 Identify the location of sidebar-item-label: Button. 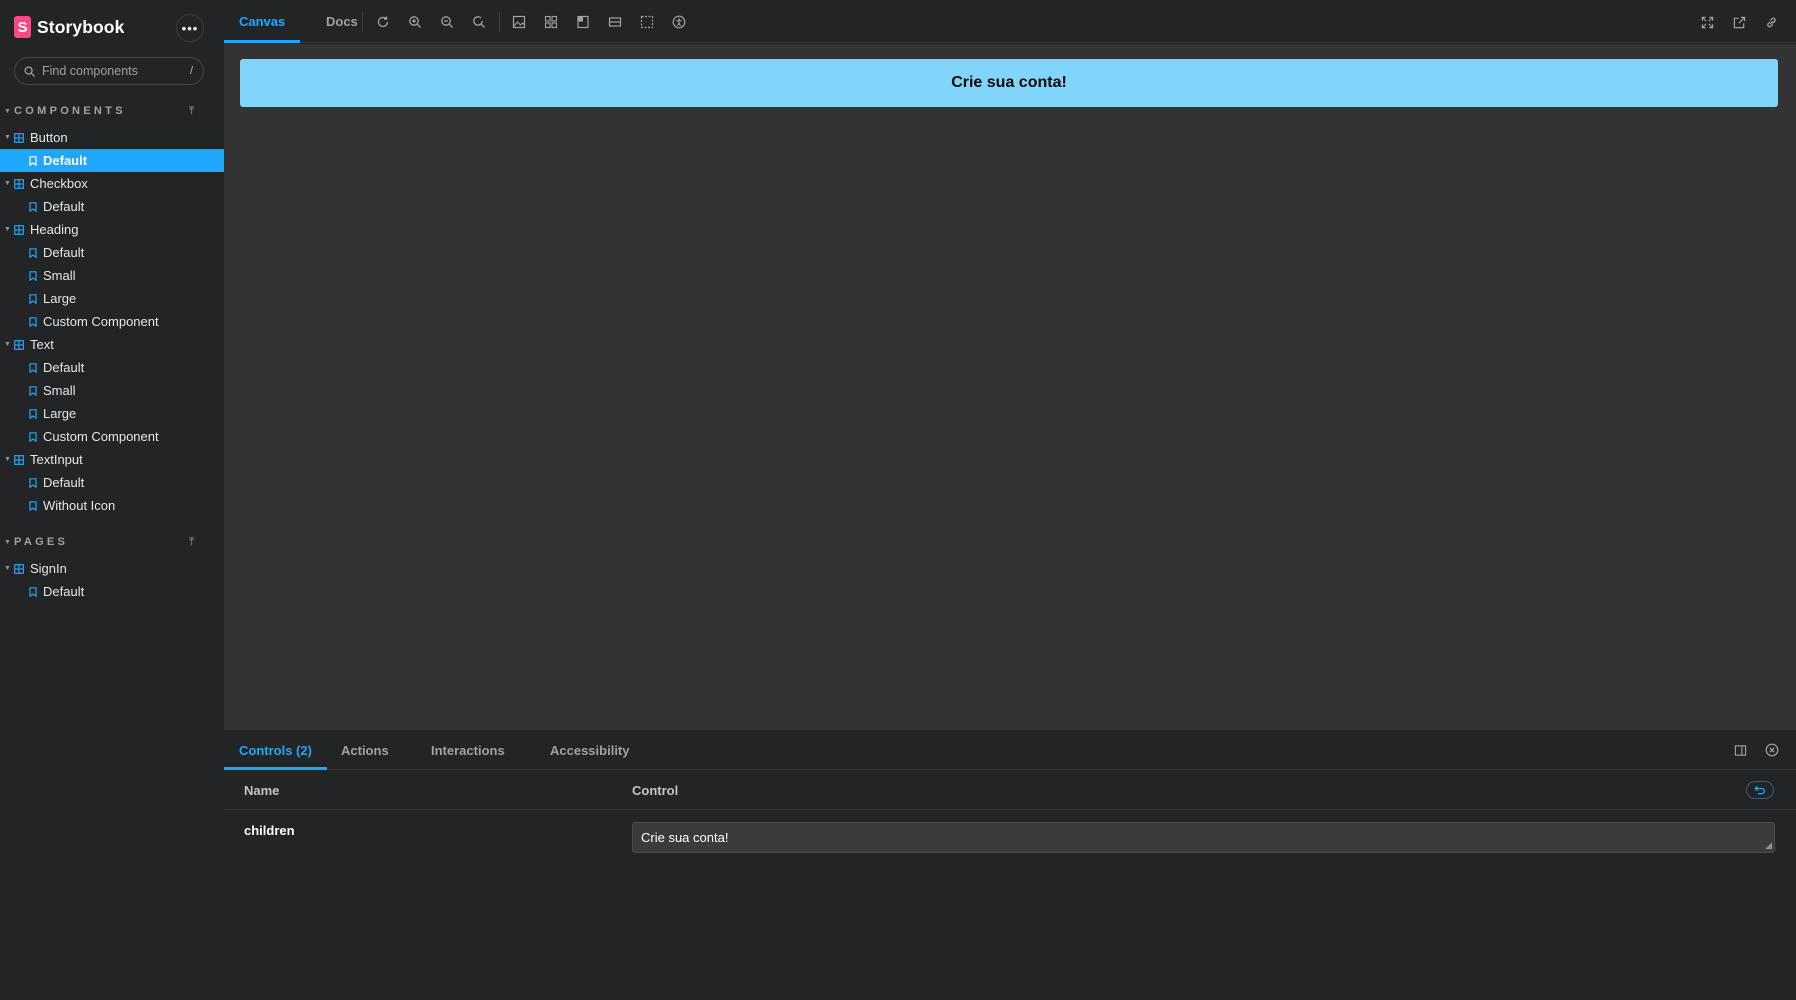
(49, 137).